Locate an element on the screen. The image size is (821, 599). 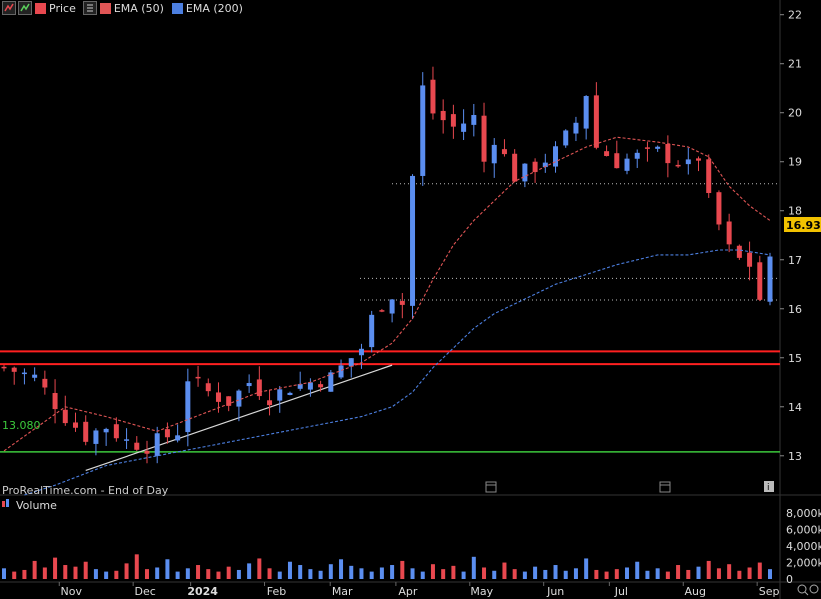
time-tick-label: May is located at coordinates (481, 591).